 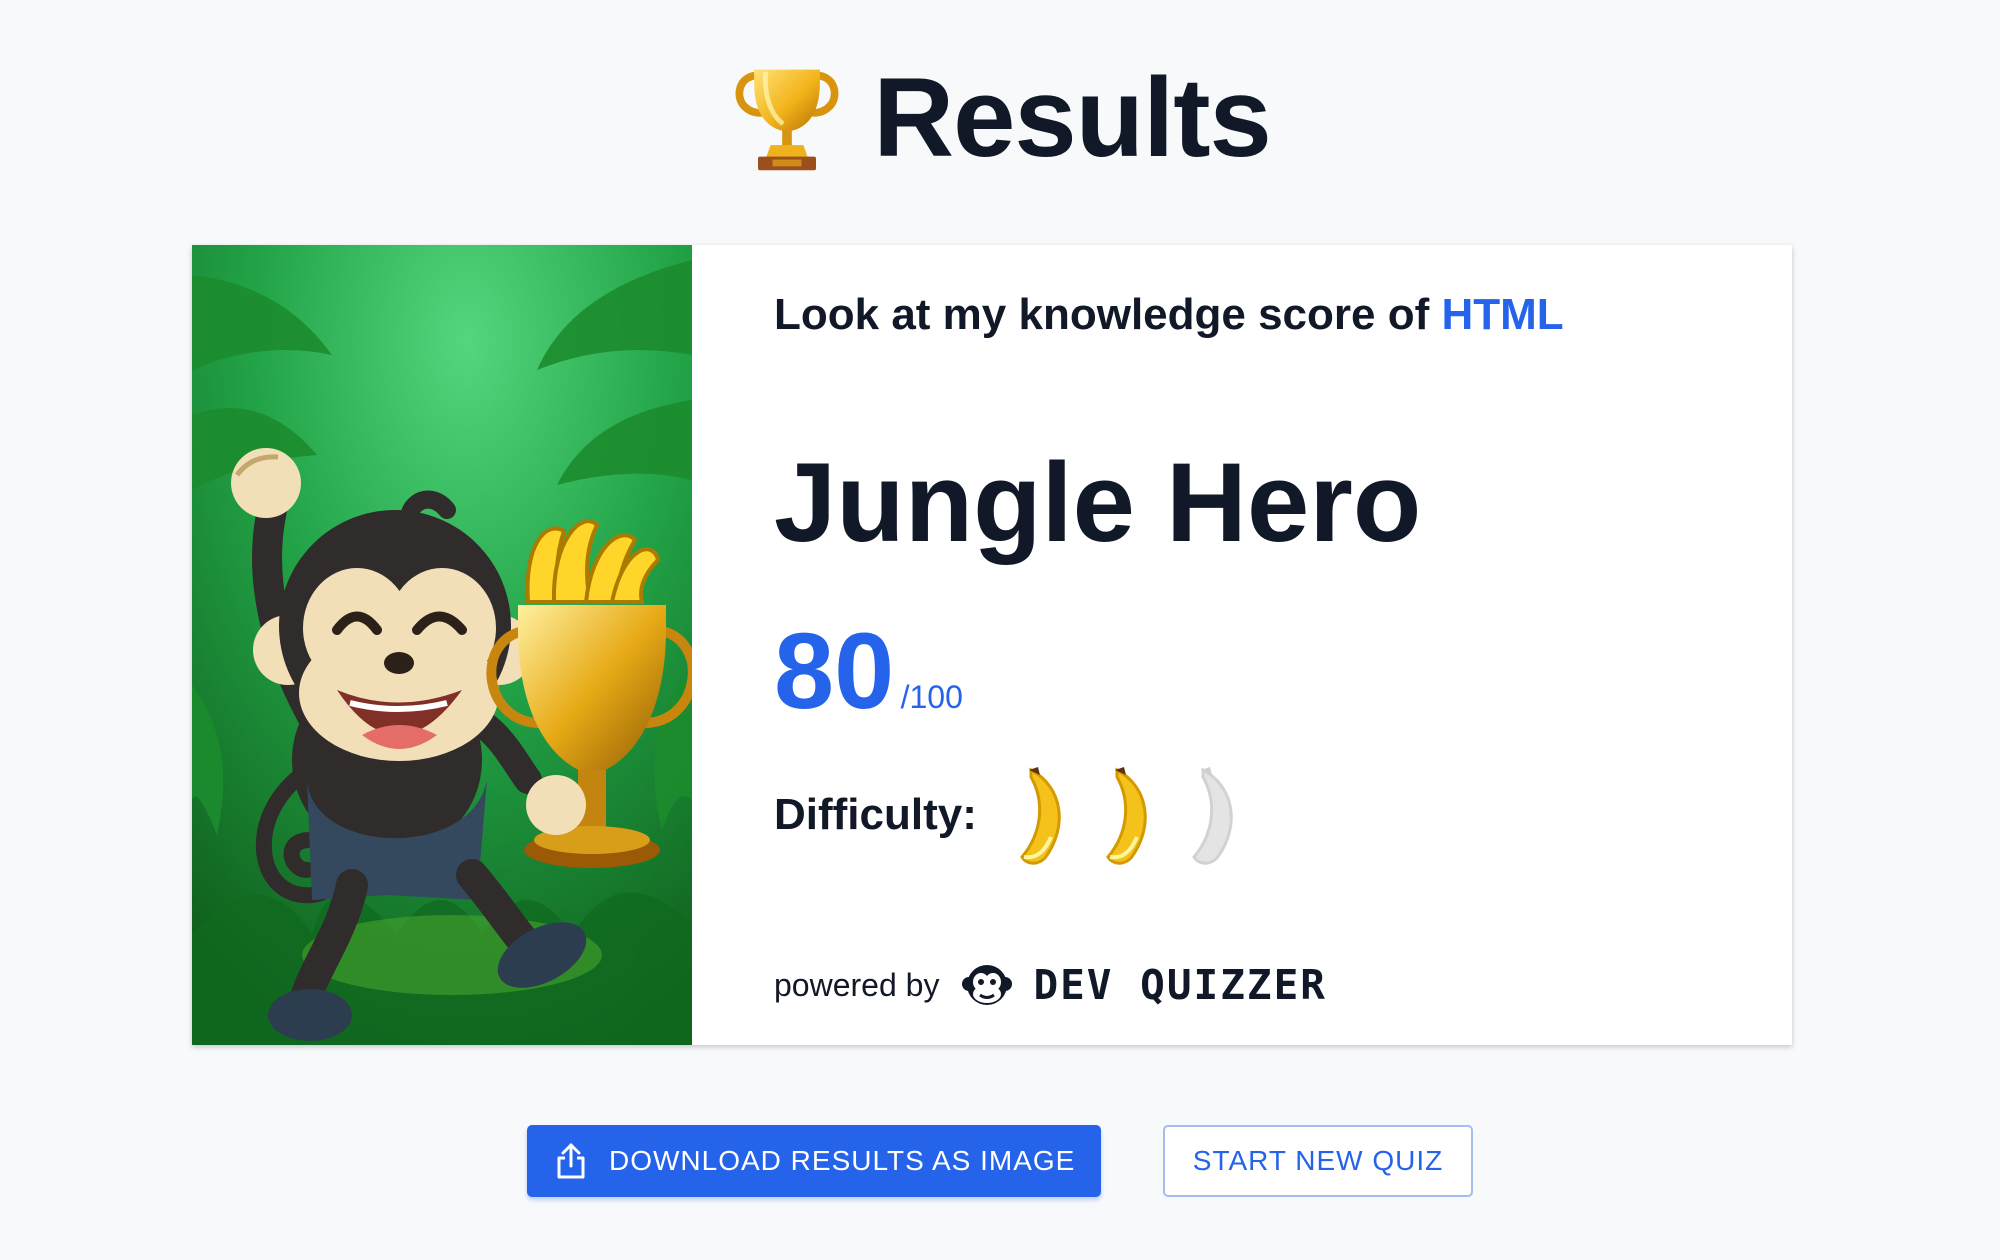 I want to click on quiz-topic: HTML, so click(x=1502, y=314).